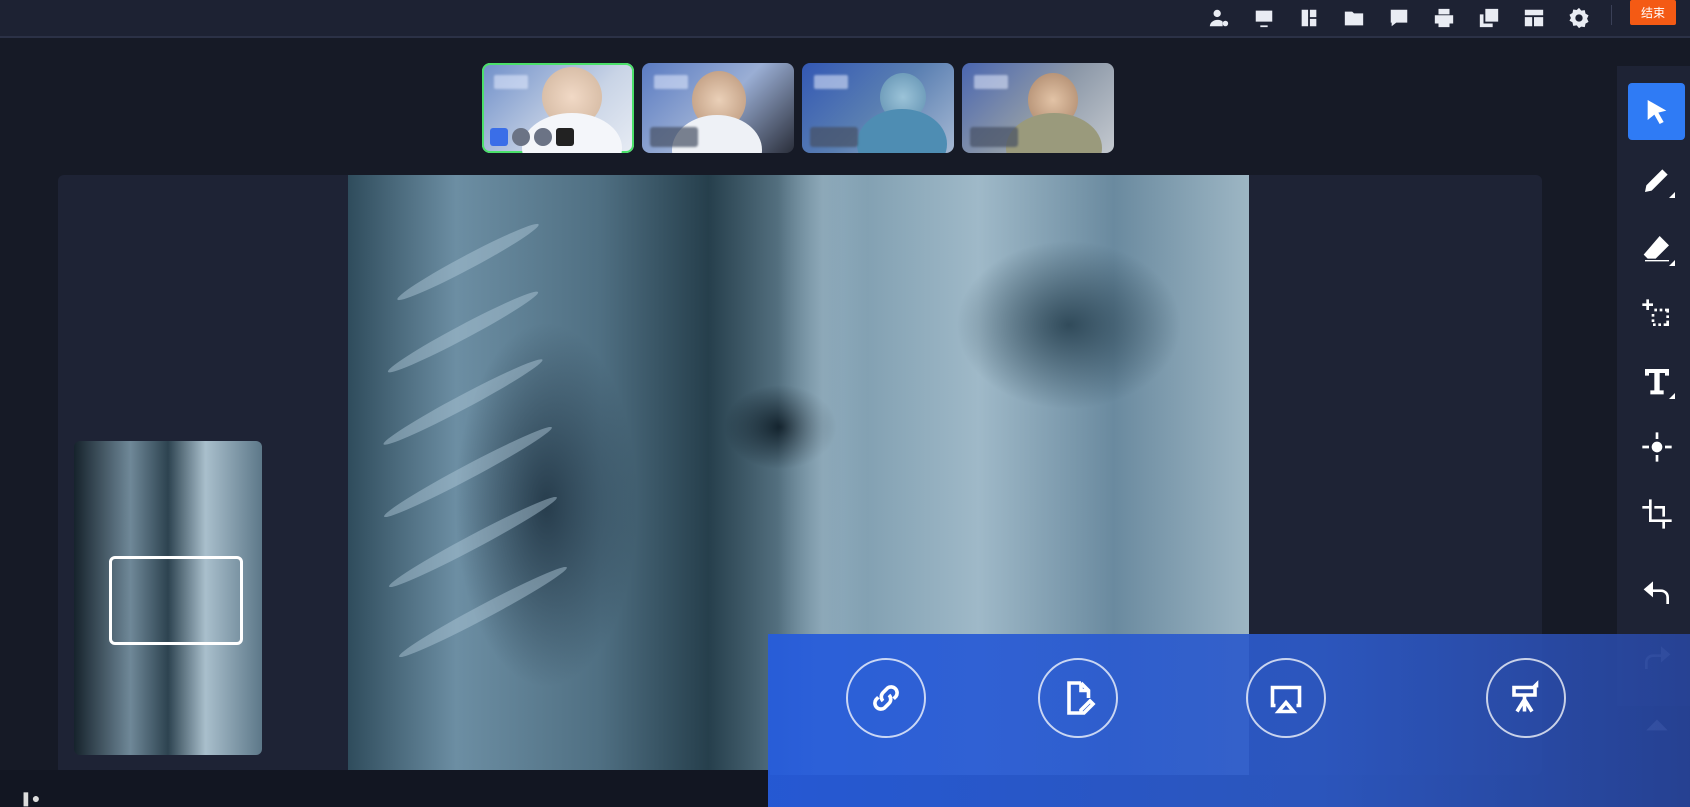 Image resolution: width=1690 pixels, height=807 pixels. I want to click on text-icon, so click(1656, 381).